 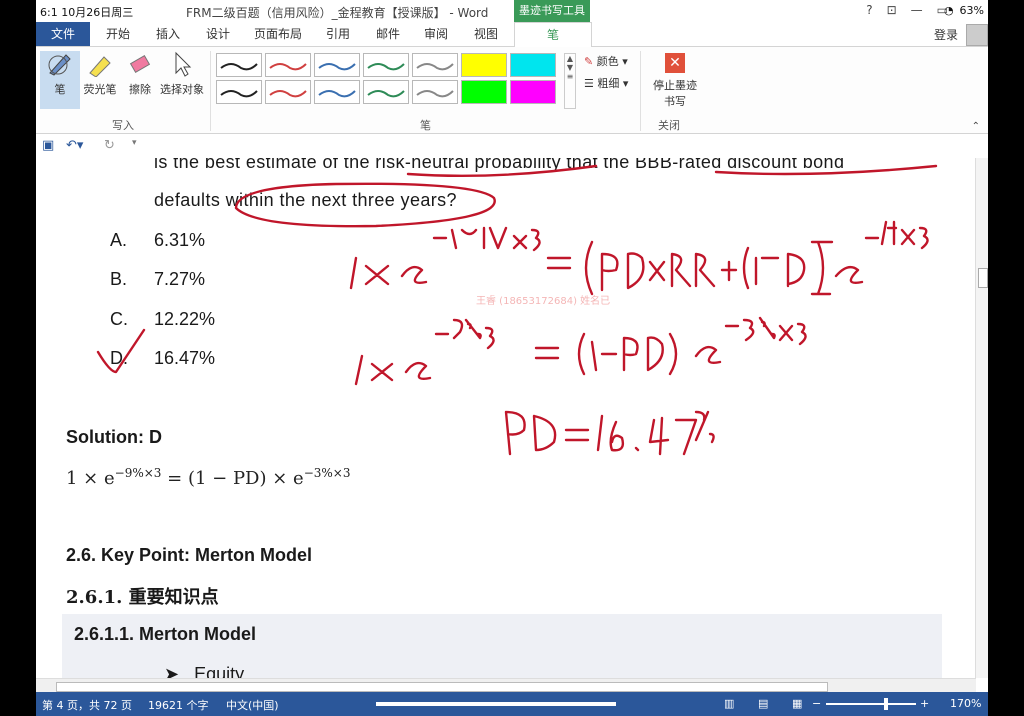 I want to click on tab-file: 文件, so click(x=63, y=34).